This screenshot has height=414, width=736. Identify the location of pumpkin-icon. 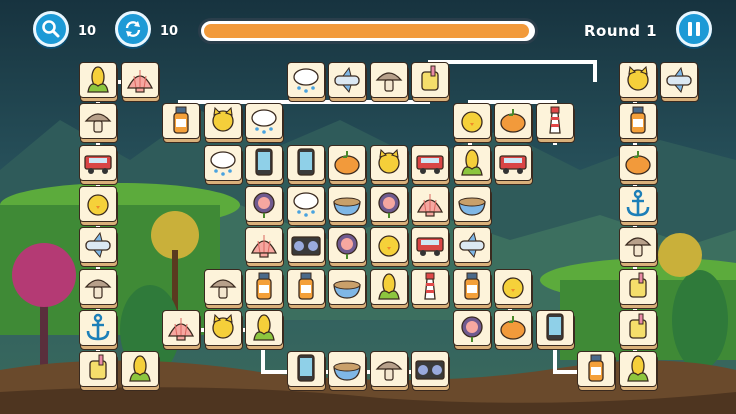
(347, 162).